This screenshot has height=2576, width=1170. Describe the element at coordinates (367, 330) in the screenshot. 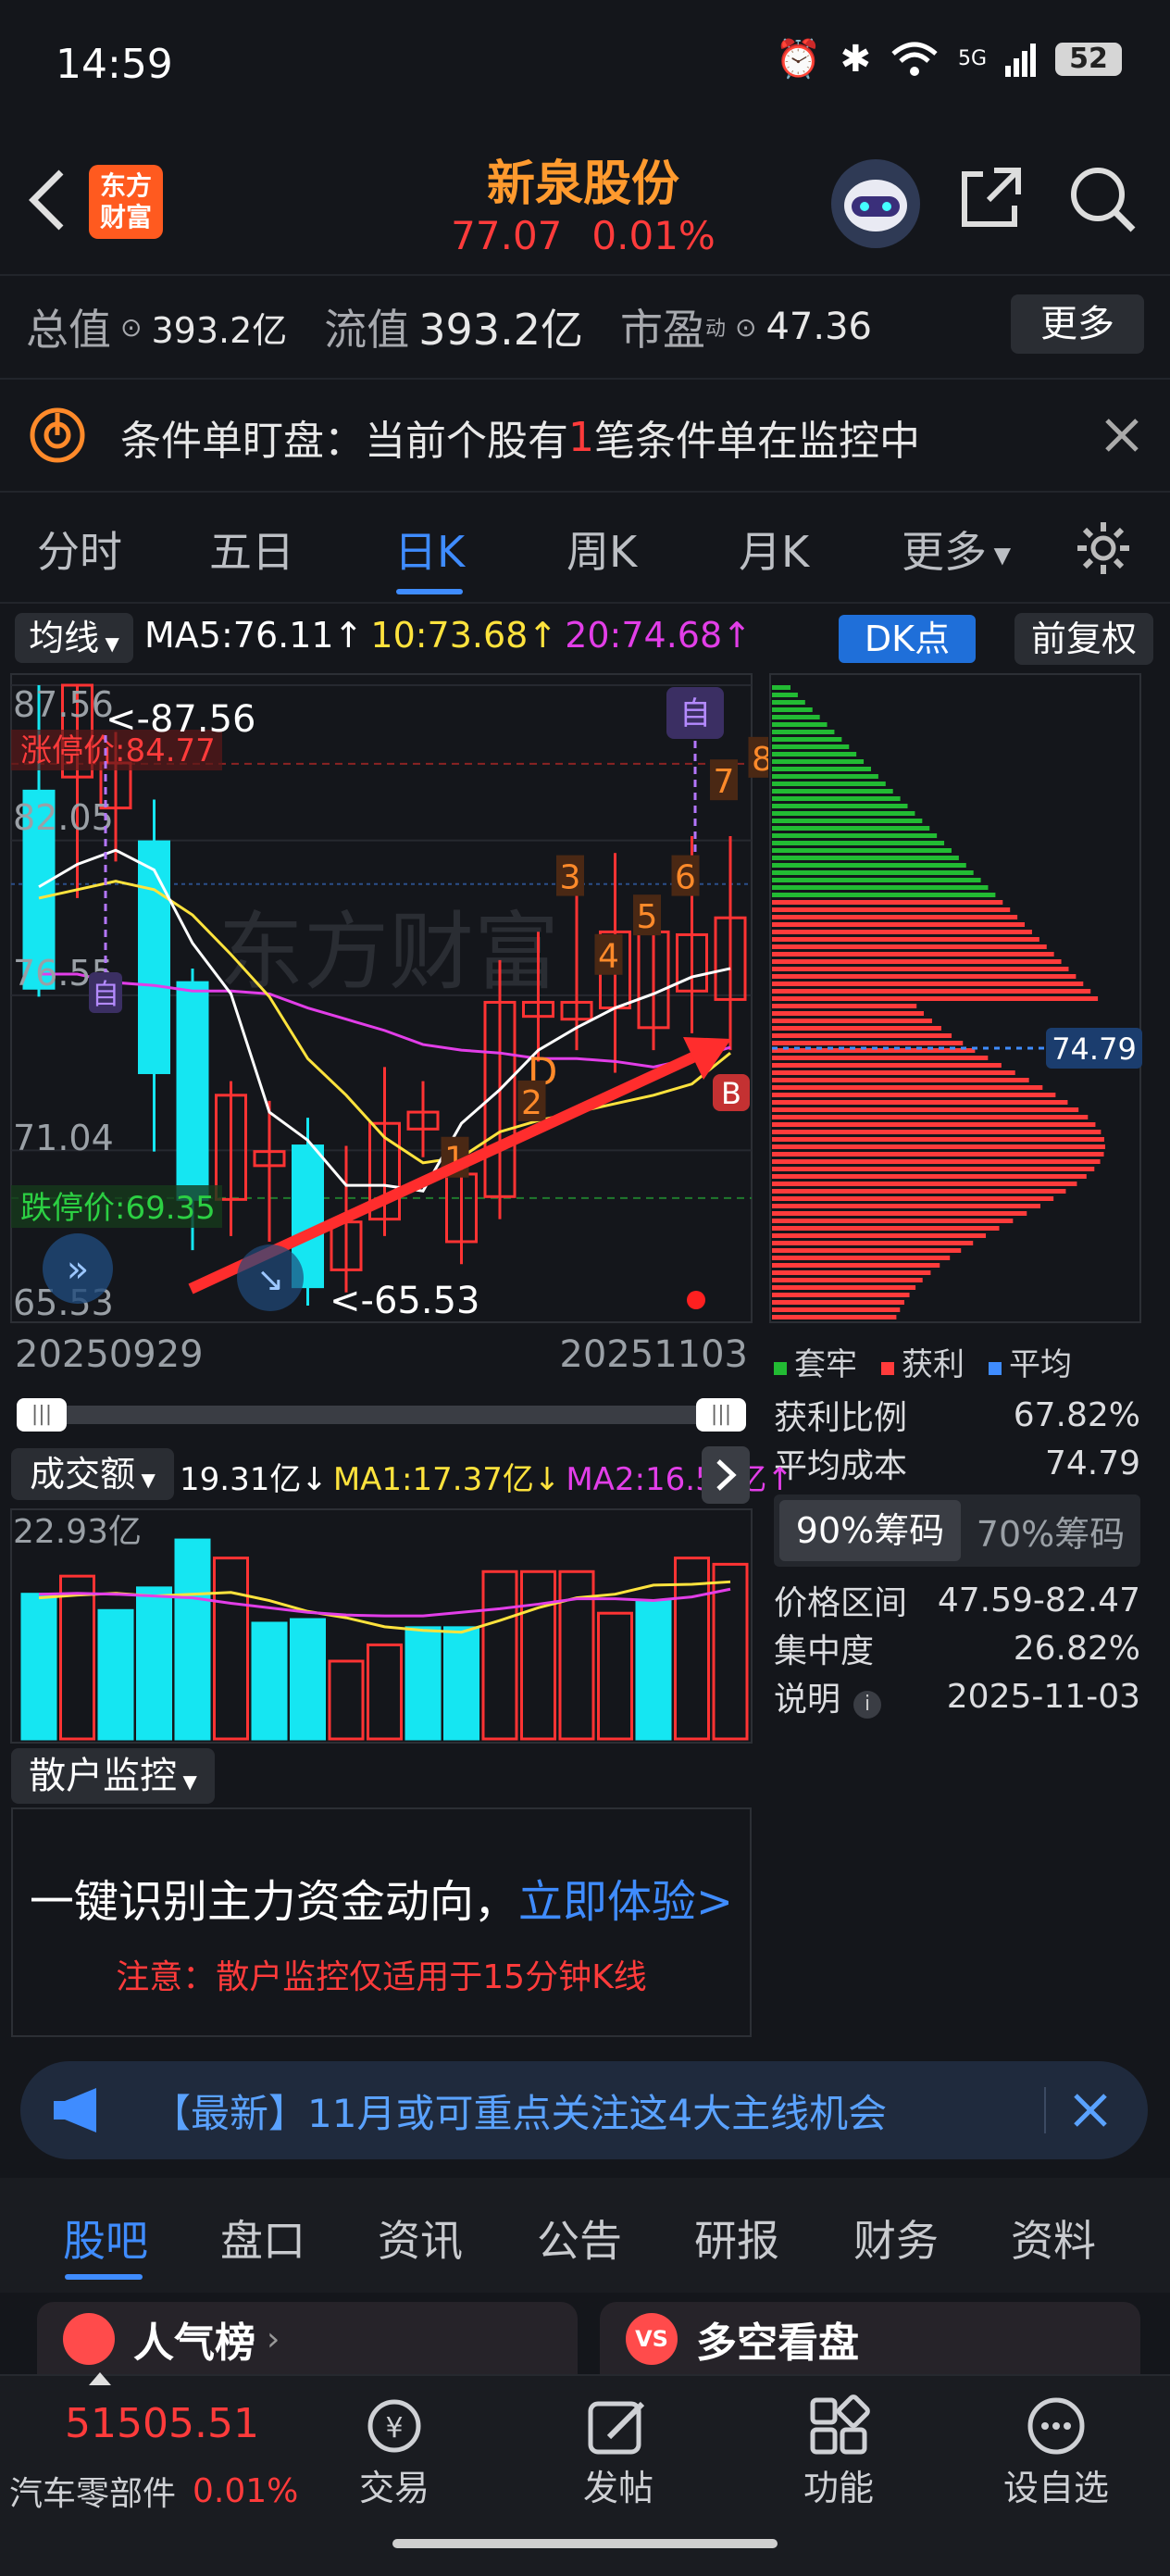

I see `float-value-label: 流值` at that location.